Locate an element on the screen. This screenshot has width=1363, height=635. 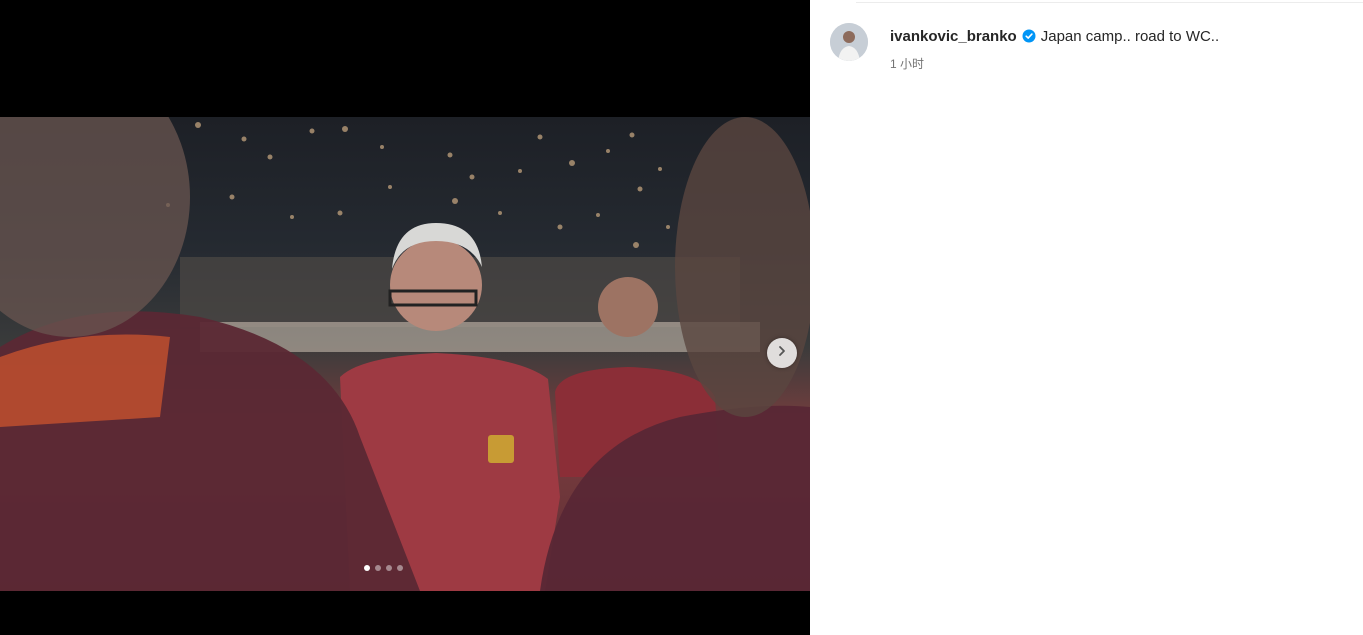
chevron-right-icon is located at coordinates (782, 353).